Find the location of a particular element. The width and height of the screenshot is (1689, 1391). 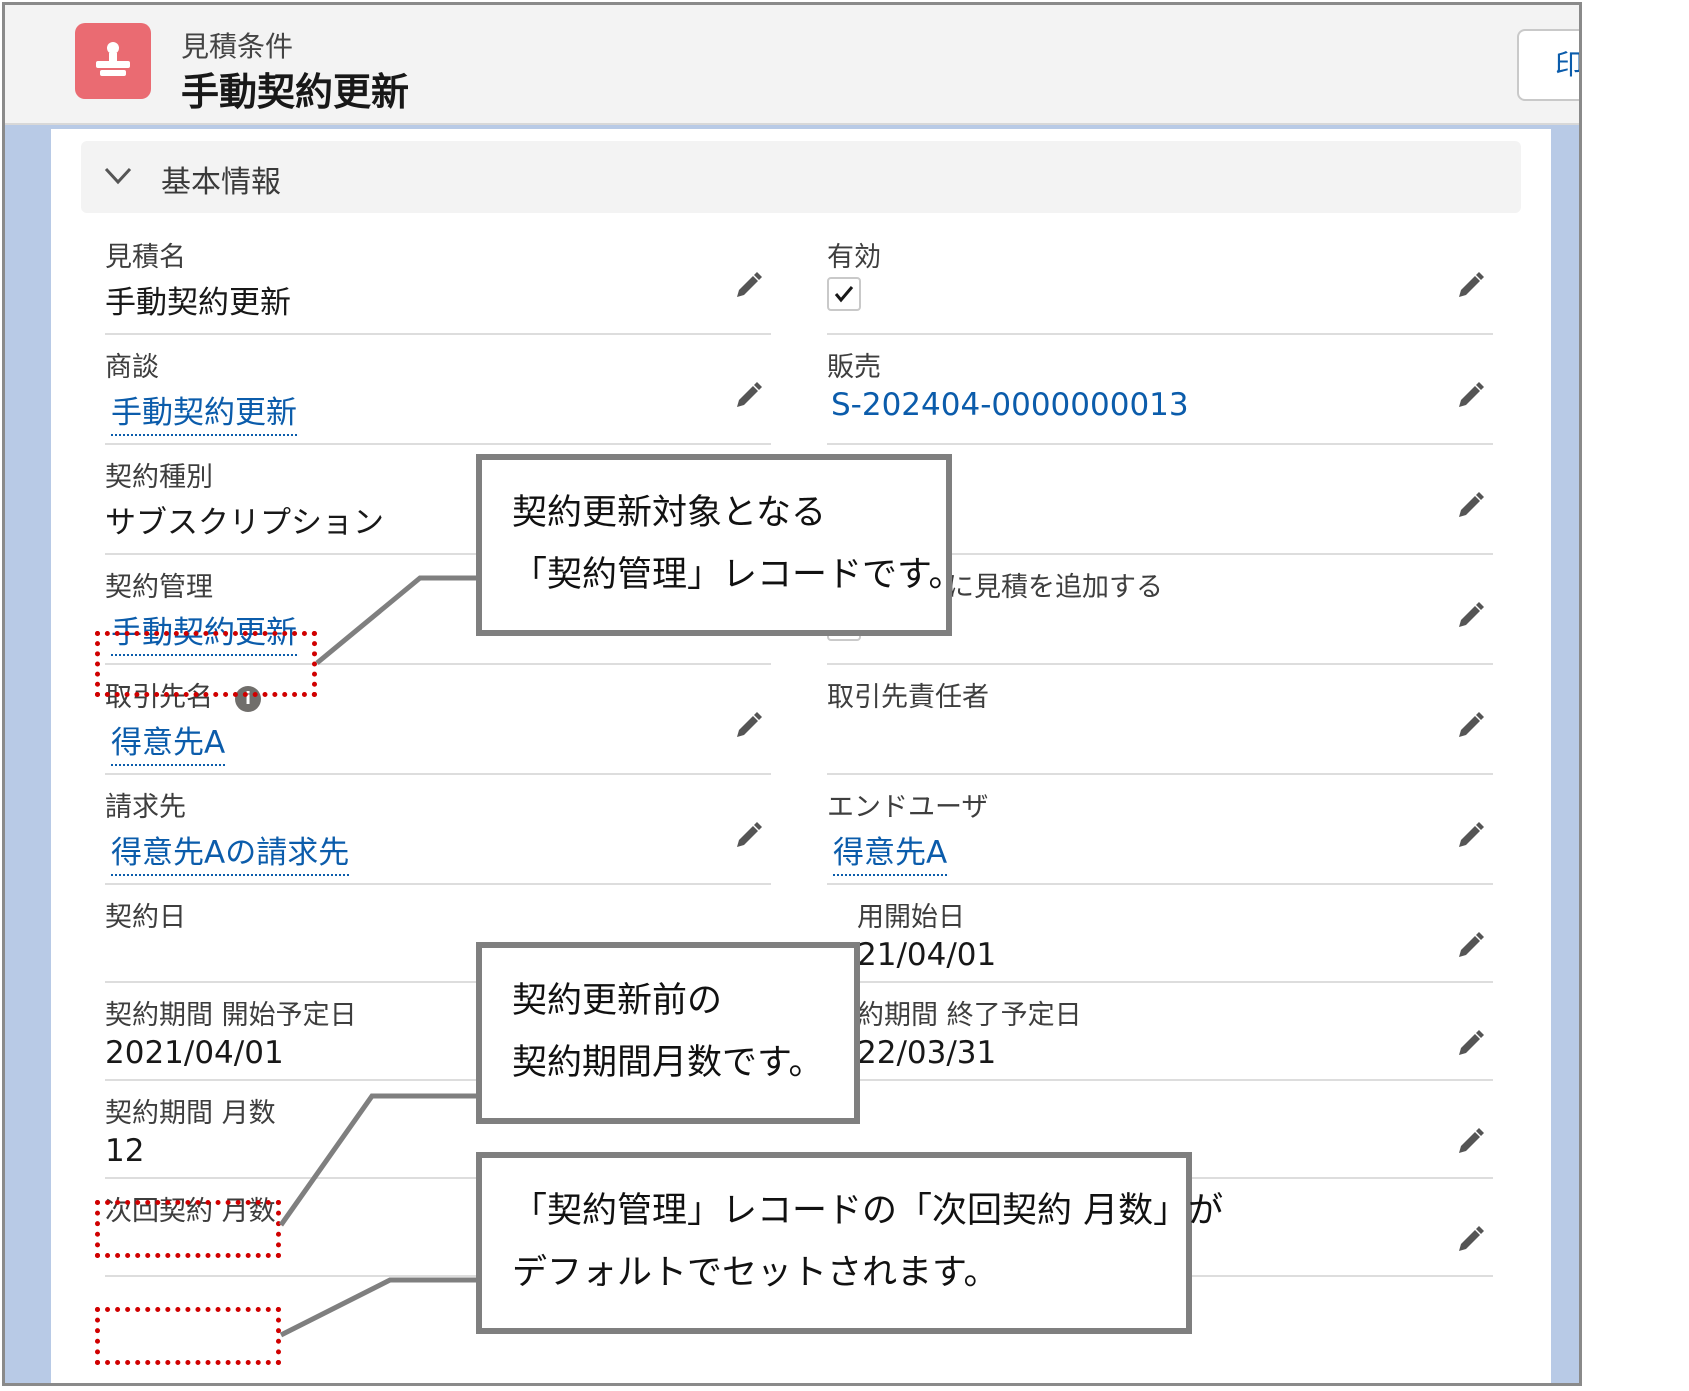

callout-line: 契約更新前の is located at coordinates (617, 1001).